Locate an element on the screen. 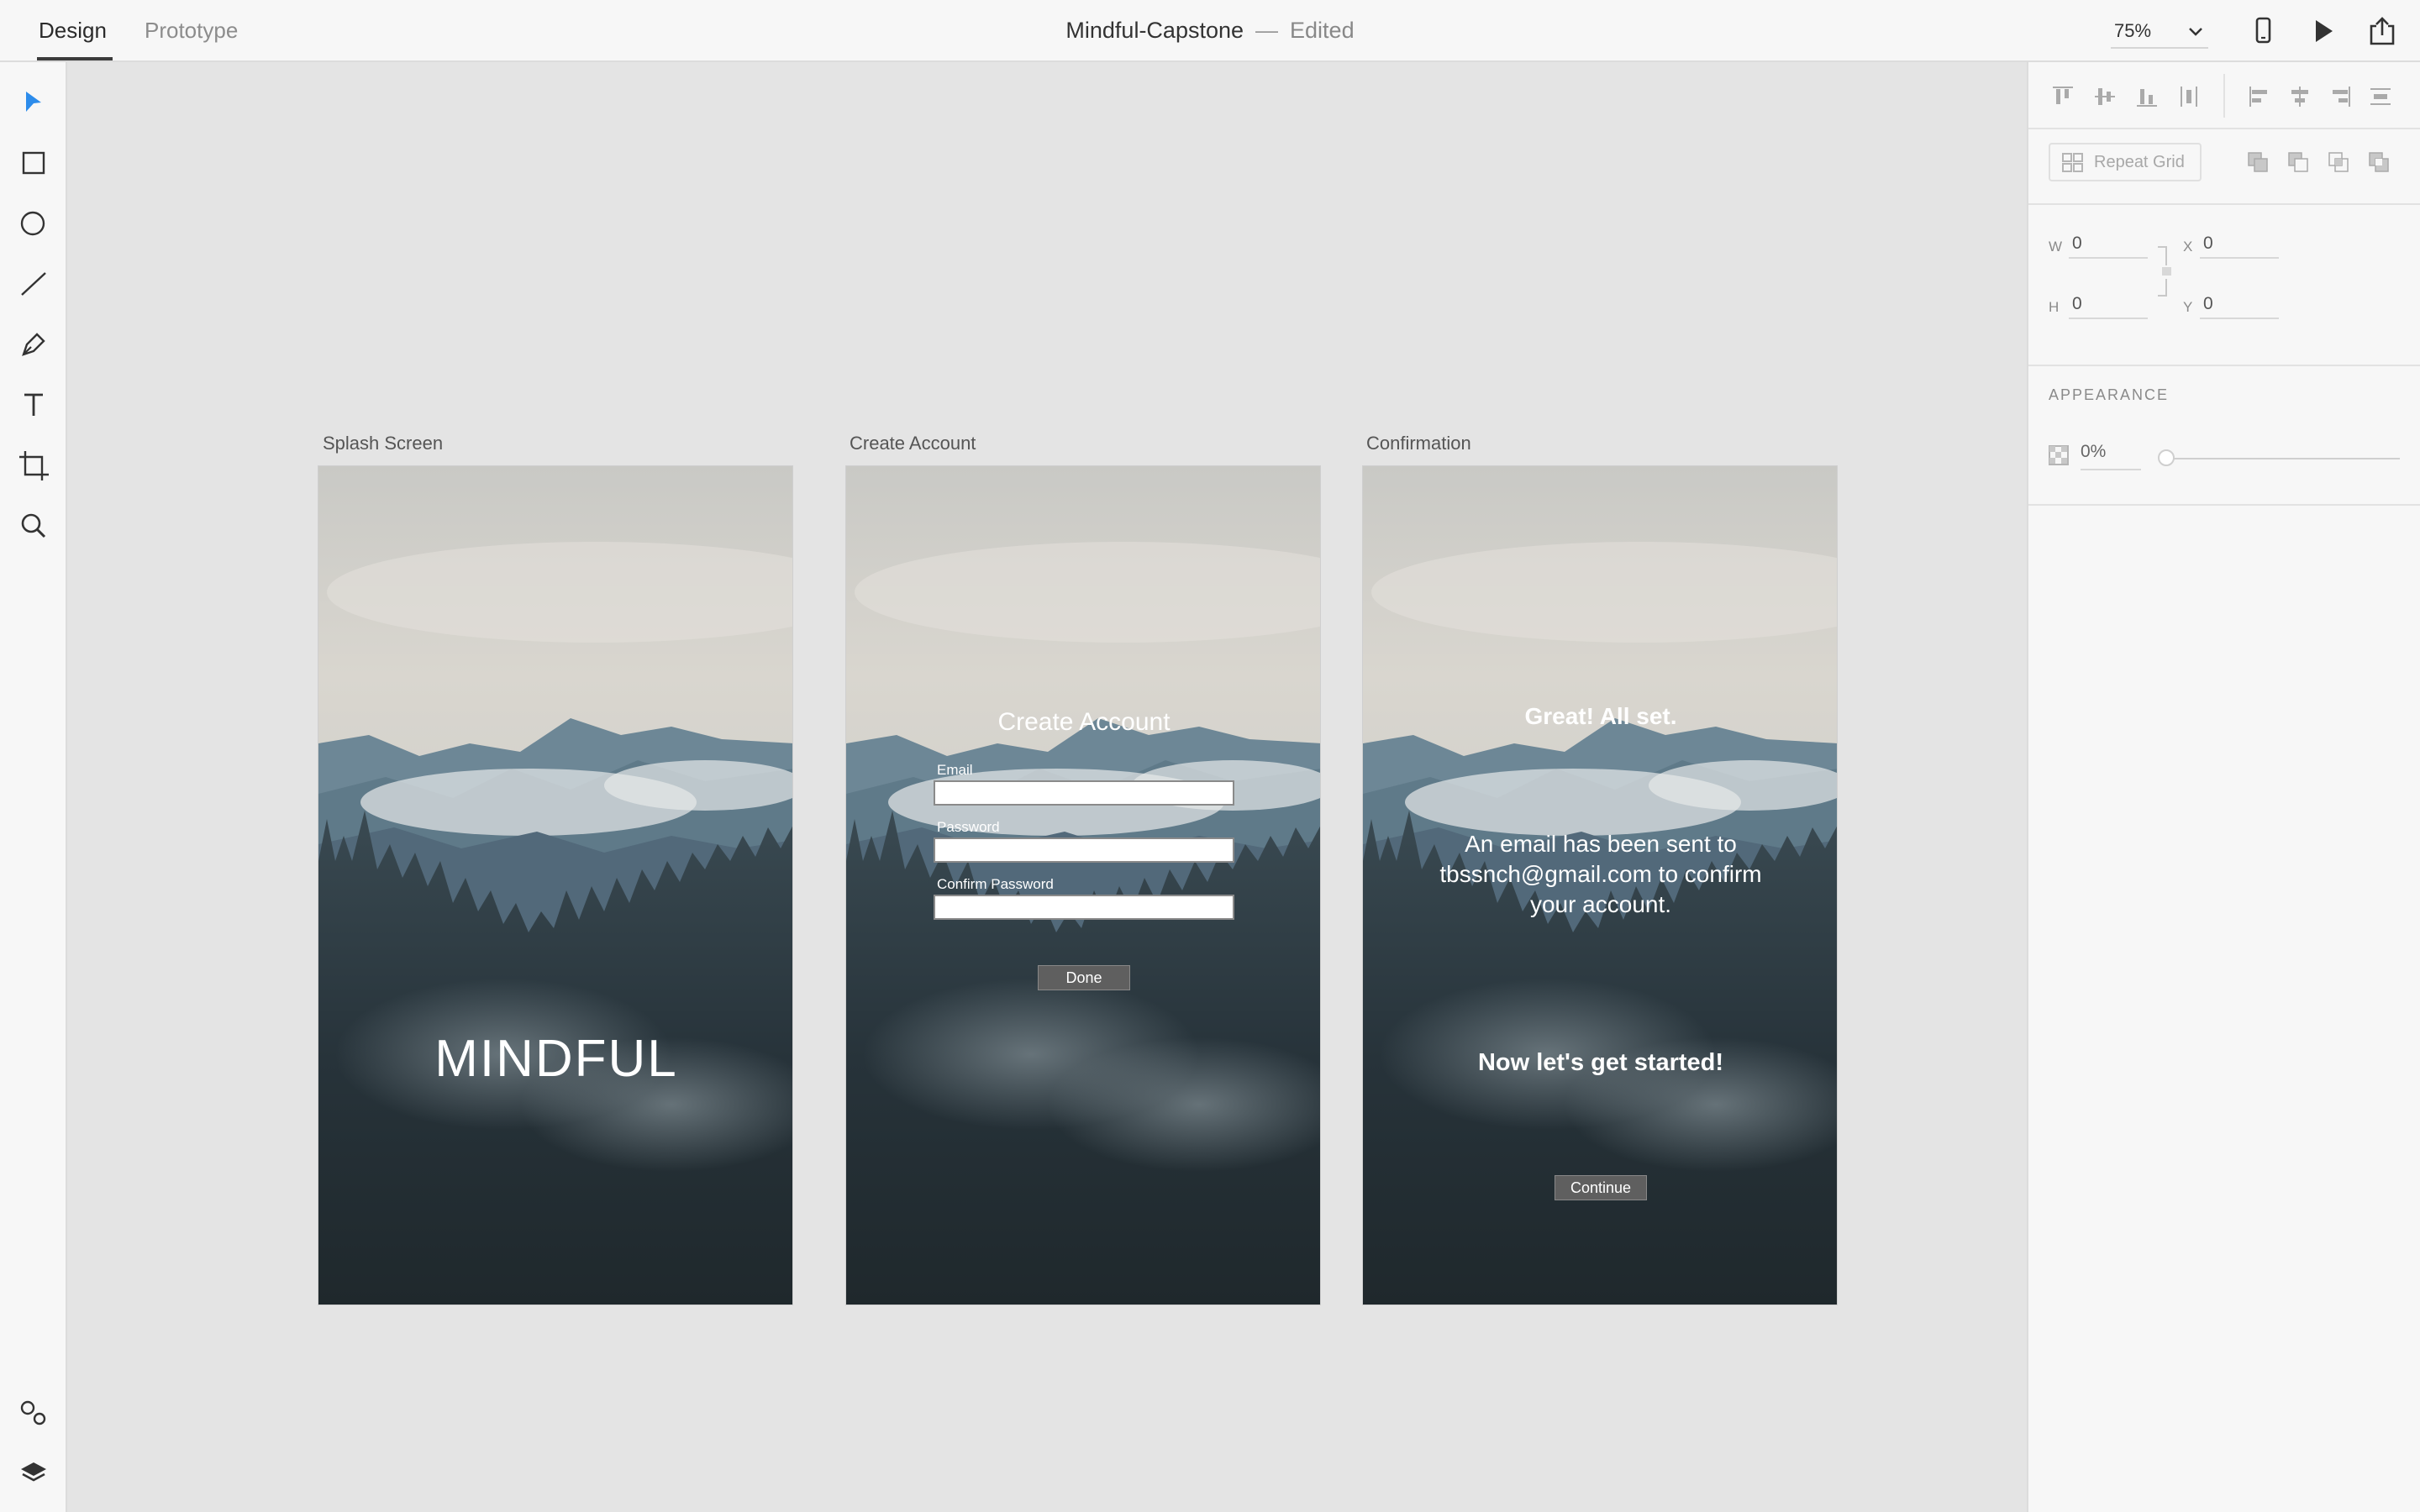 The height and width of the screenshot is (1512, 2420). text-icon is located at coordinates (34, 404).